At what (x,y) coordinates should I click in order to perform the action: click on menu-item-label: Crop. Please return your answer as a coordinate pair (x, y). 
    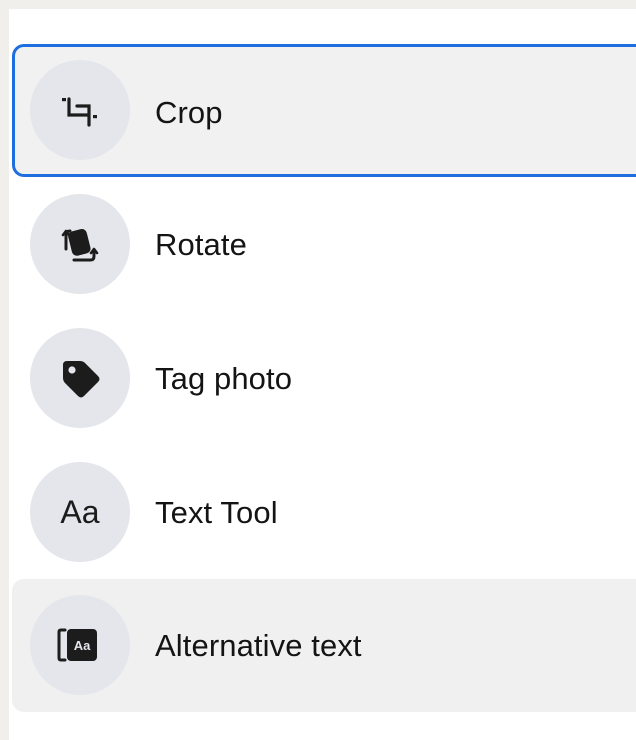
    Looking at the image, I should click on (189, 112).